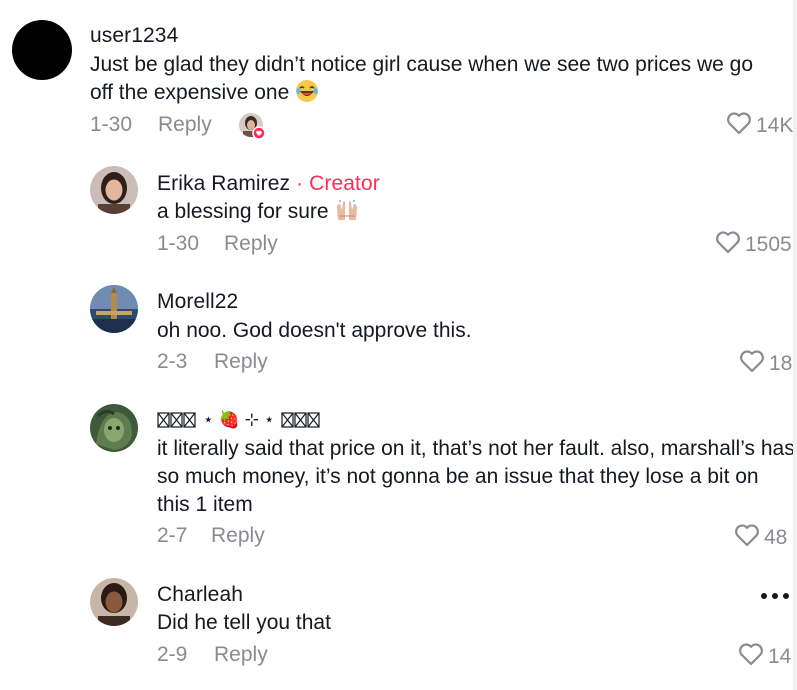 The height and width of the screenshot is (690, 797). What do you see at coordinates (795, 345) in the screenshot?
I see `scrollbar` at bounding box center [795, 345].